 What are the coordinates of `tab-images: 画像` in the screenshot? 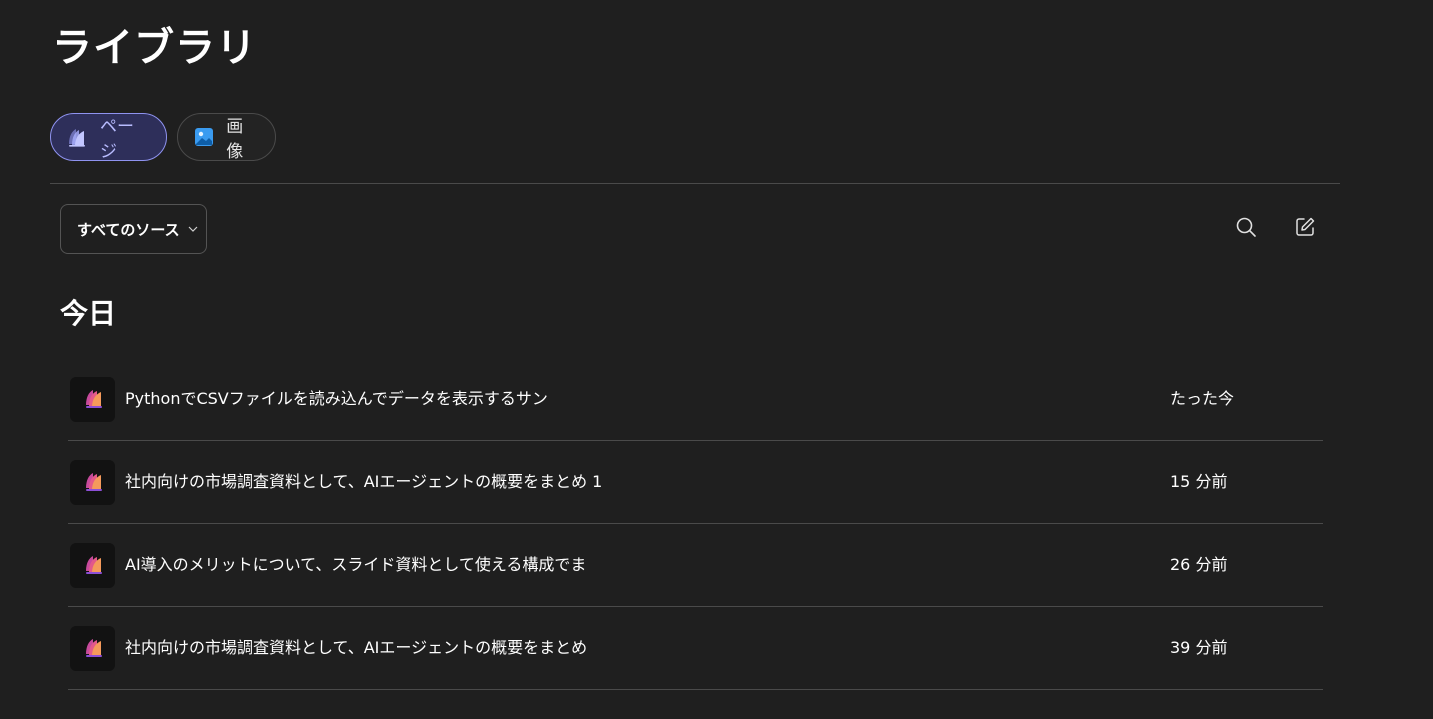 It's located at (226, 137).